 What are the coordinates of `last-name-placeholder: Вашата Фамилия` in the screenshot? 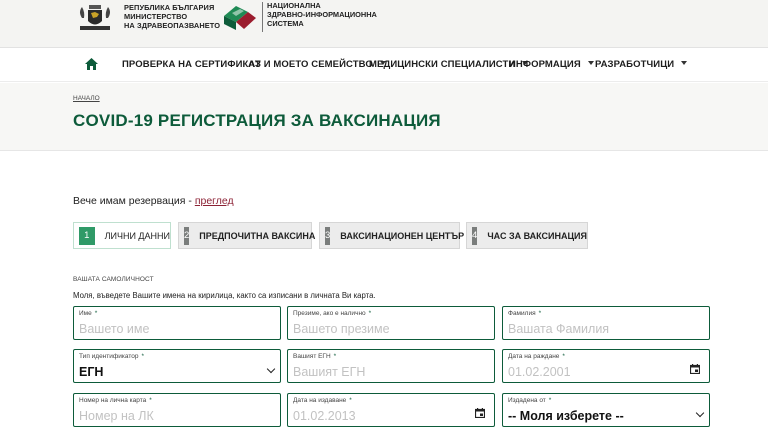 It's located at (559, 329).